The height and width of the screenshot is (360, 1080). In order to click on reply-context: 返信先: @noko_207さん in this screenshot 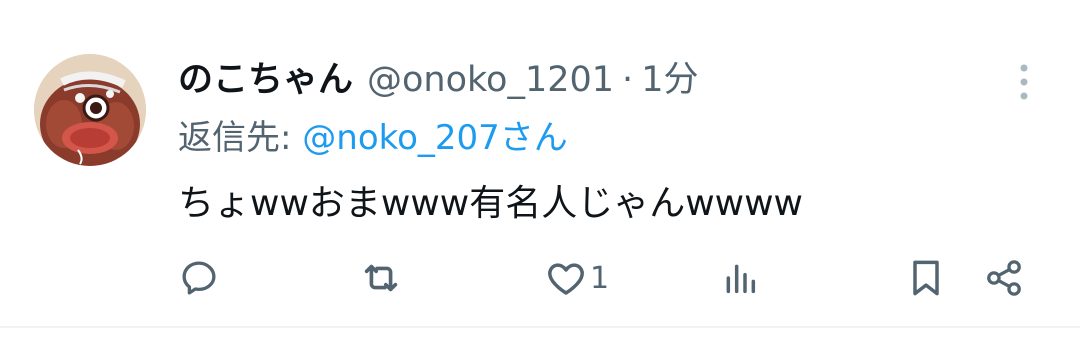, I will do `click(373, 138)`.